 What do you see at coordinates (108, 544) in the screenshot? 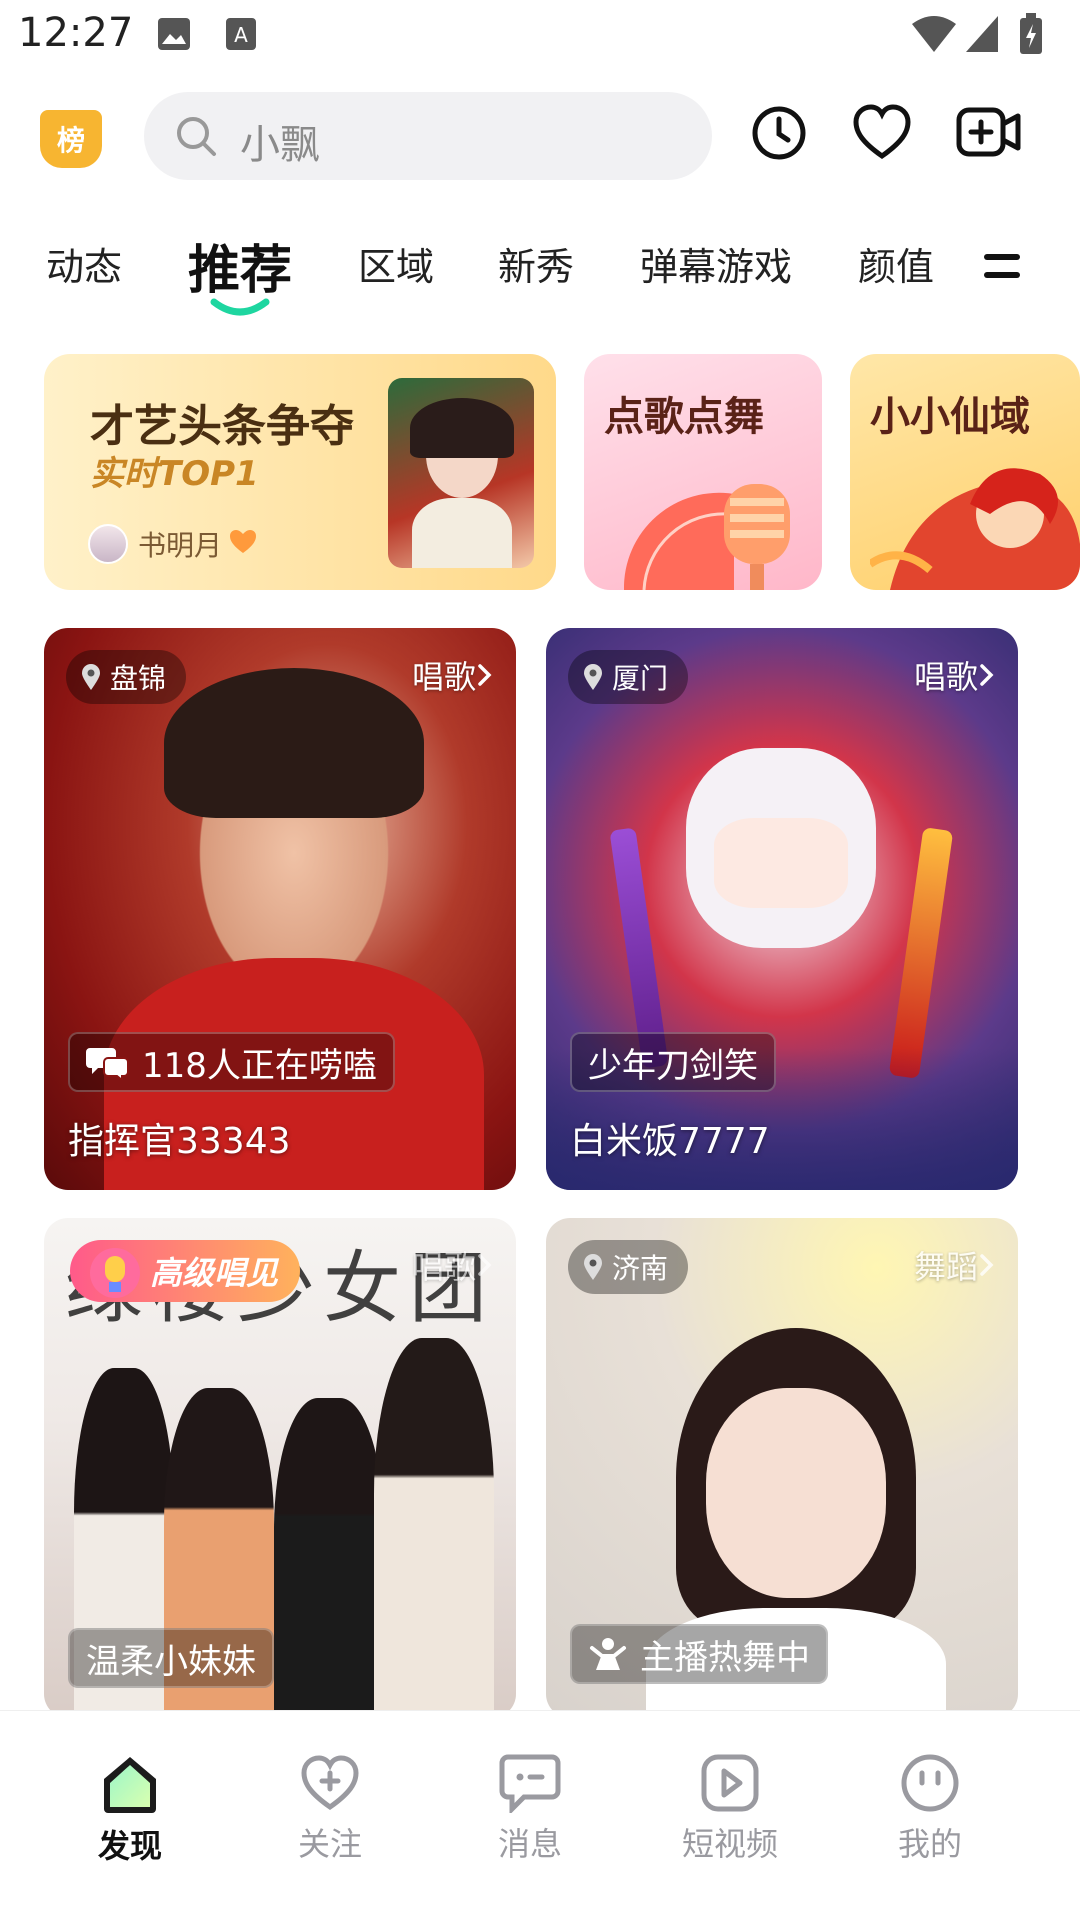
I see `avatar` at bounding box center [108, 544].